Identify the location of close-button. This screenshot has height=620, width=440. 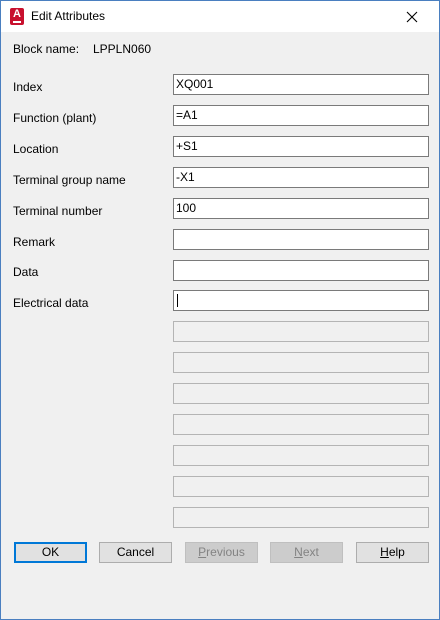
(412, 16).